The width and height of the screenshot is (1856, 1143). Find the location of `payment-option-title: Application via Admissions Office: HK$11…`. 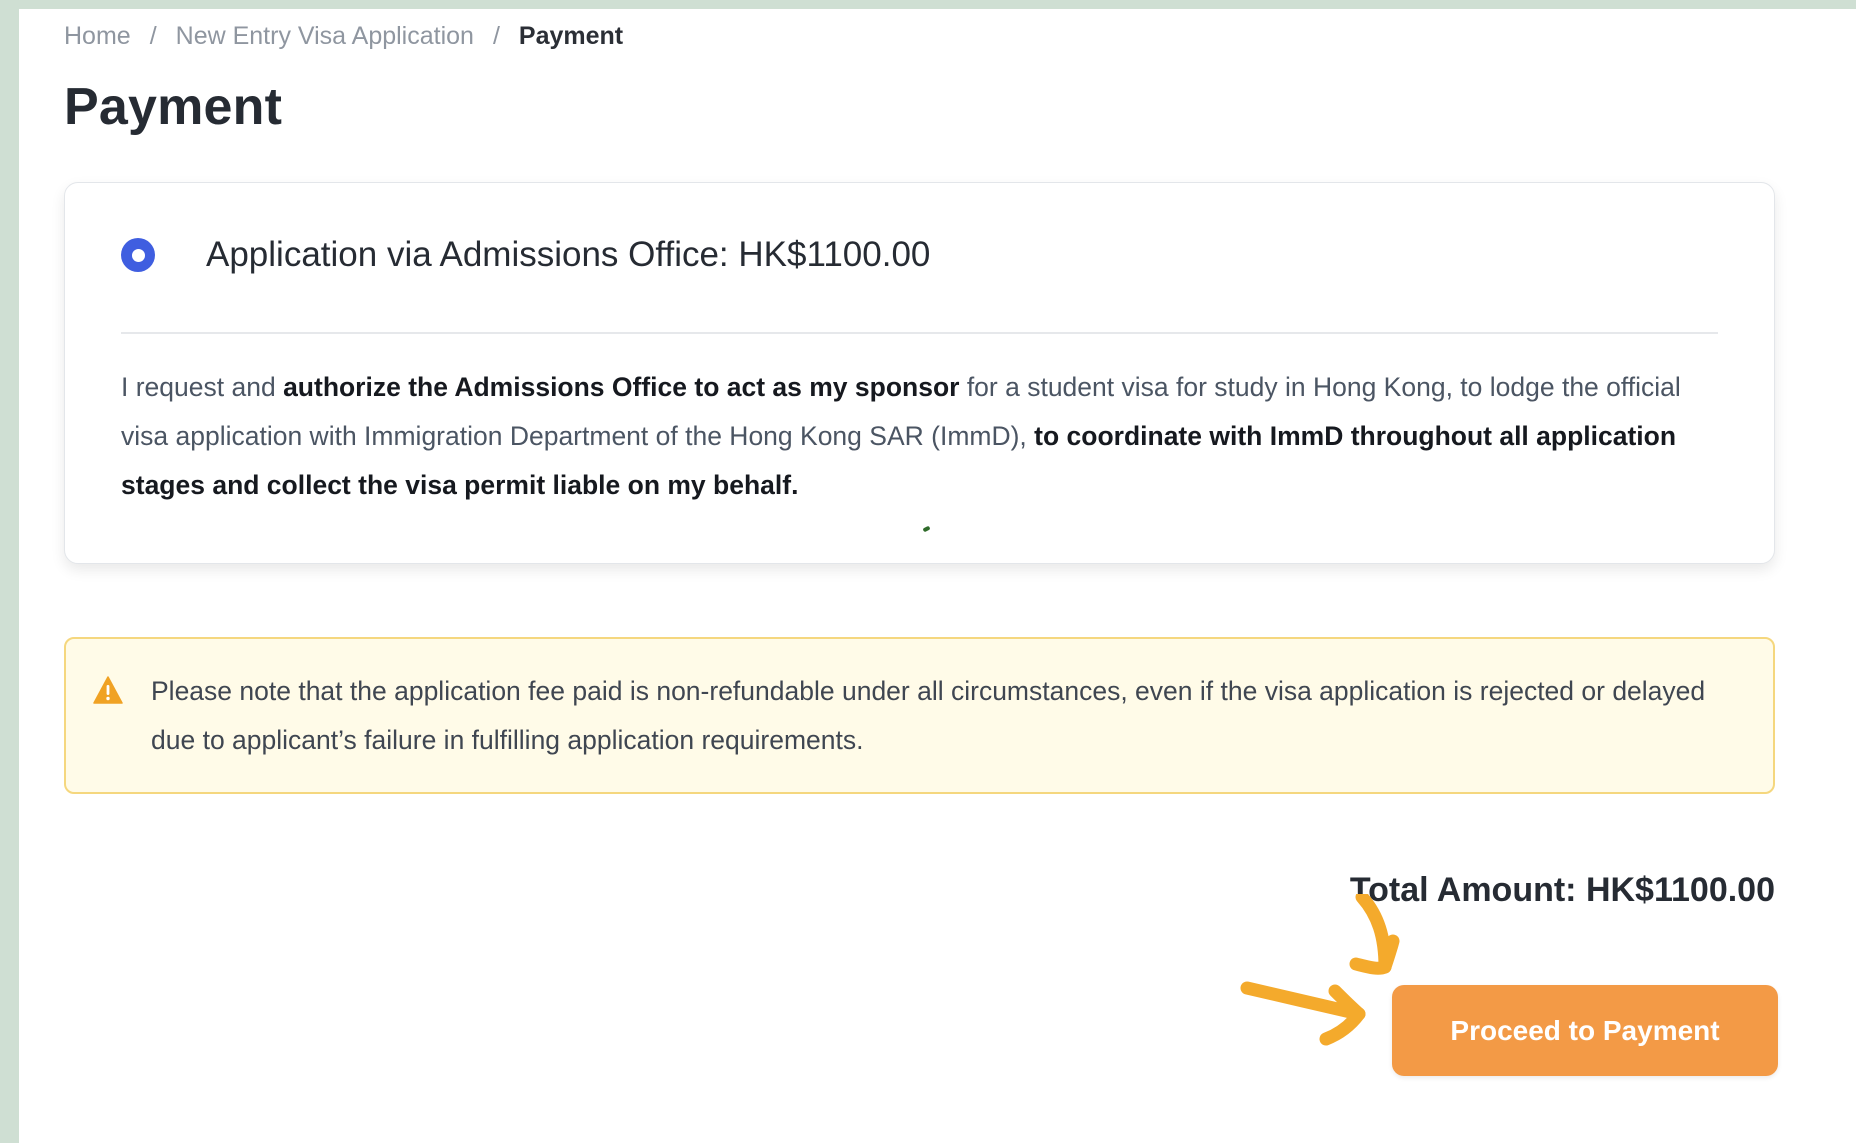

payment-option-title: Application via Admissions Office: HK$11… is located at coordinates (568, 254).